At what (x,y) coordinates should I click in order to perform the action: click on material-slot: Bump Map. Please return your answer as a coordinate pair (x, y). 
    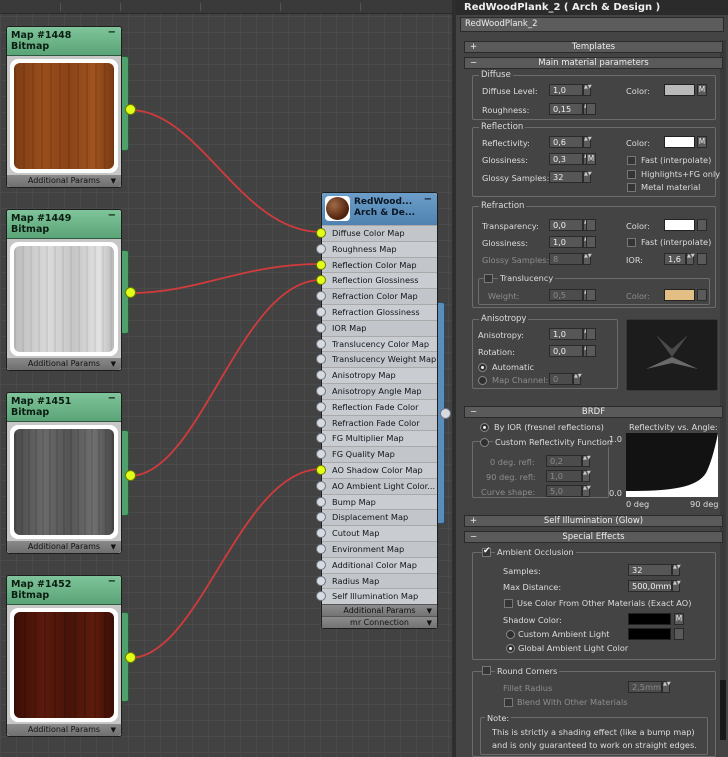
    Looking at the image, I should click on (376, 501).